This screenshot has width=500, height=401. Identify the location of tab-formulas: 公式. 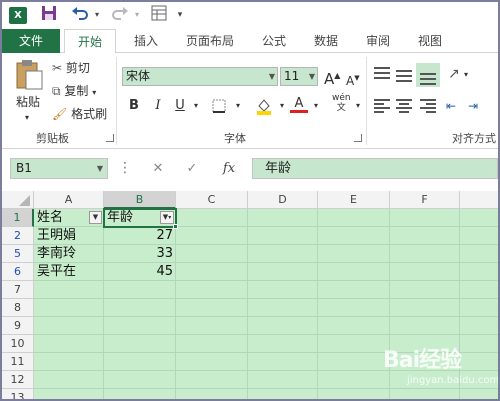
(274, 41).